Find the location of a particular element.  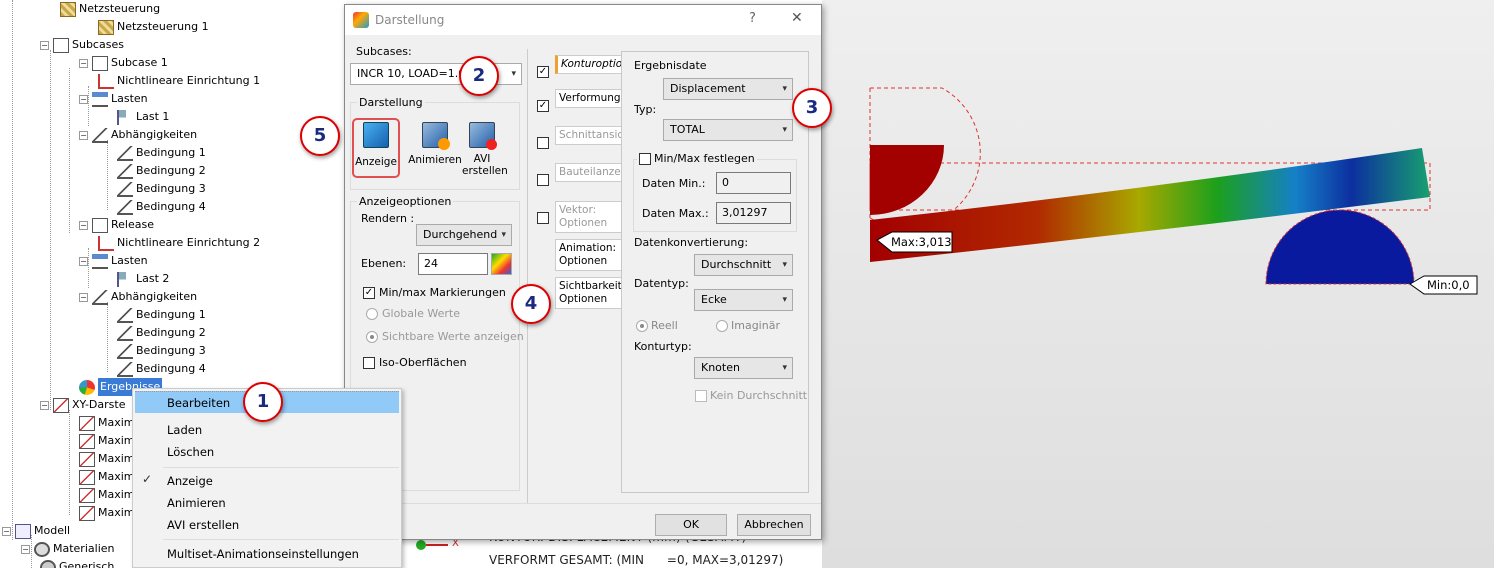

konturtyp-select: Knoten ▾ is located at coordinates (743, 368).